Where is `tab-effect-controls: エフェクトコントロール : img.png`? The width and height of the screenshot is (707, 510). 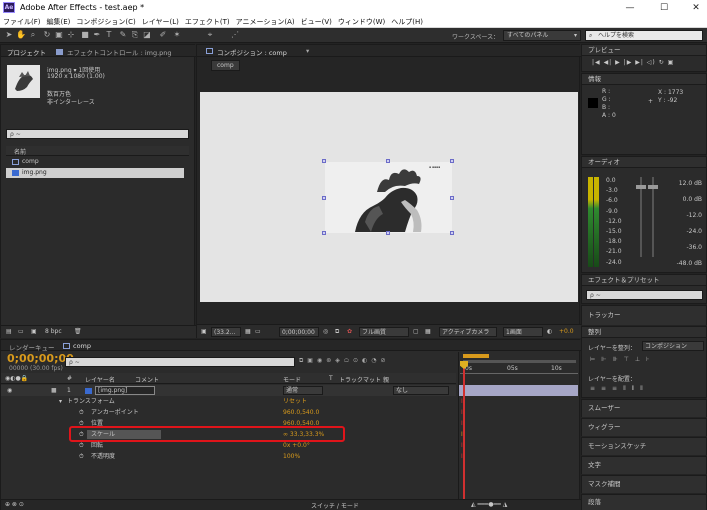 tab-effect-controls: エフェクトコントロール : img.png is located at coordinates (119, 52).